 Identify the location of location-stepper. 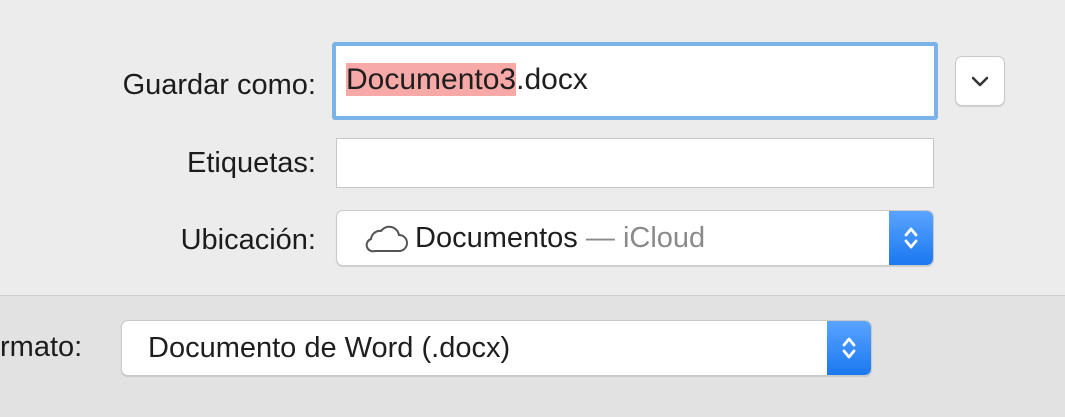
(911, 238).